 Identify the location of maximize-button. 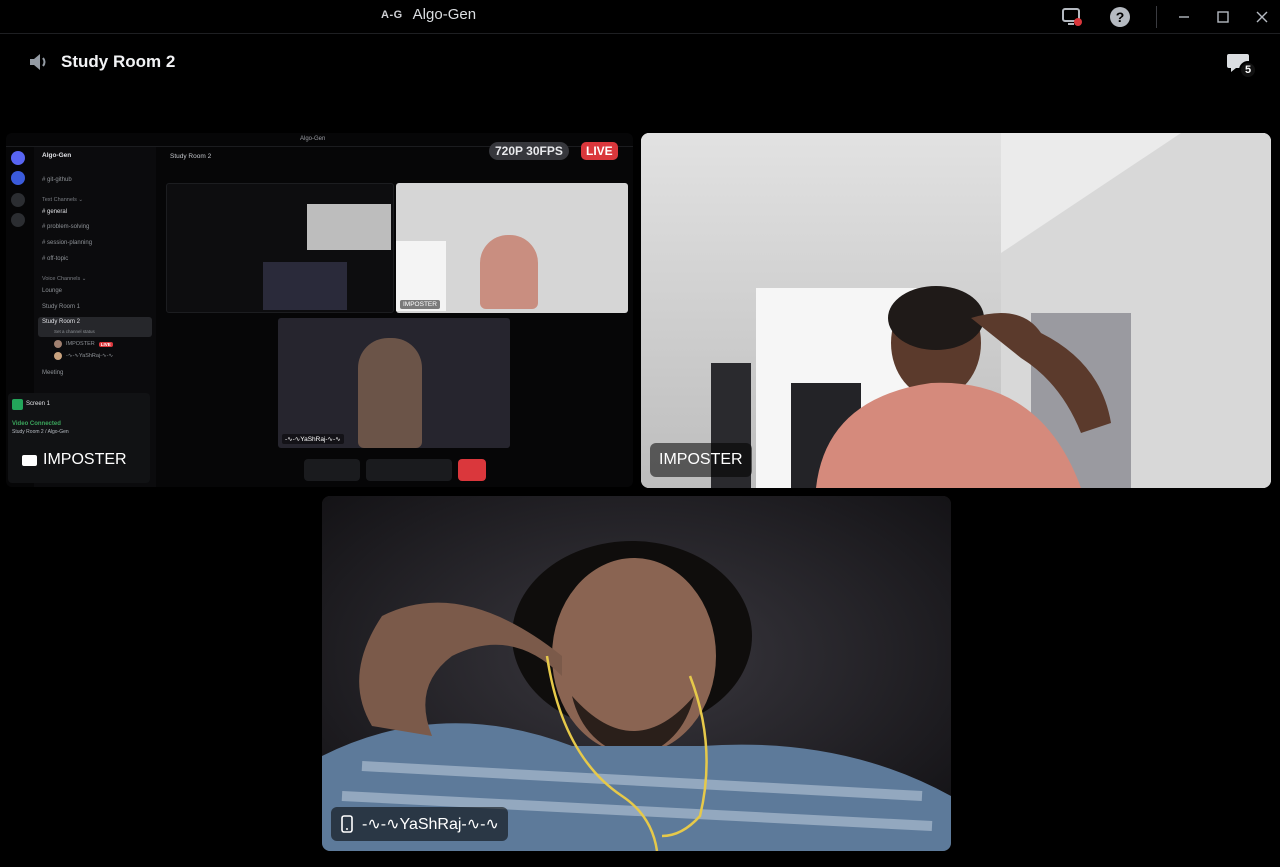
(1223, 17).